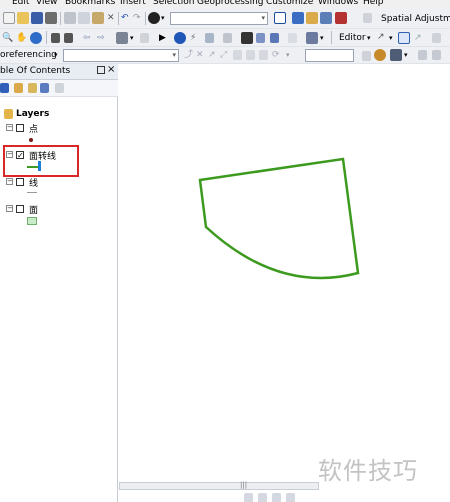  I want to click on list-by-drawing-order-icon, so click(4, 88).